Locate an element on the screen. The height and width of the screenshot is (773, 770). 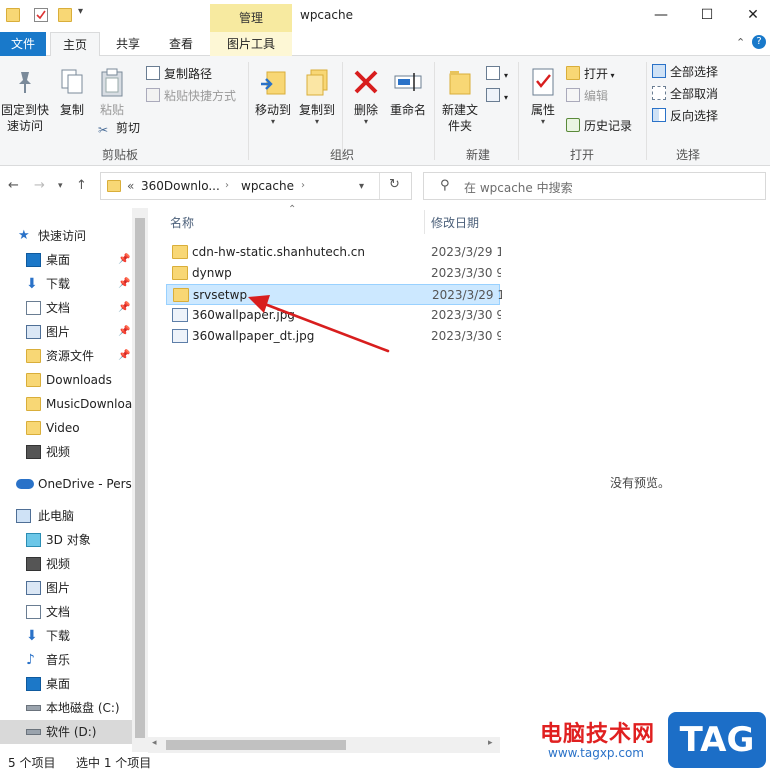
close-button: ✕ is located at coordinates (750, 15).